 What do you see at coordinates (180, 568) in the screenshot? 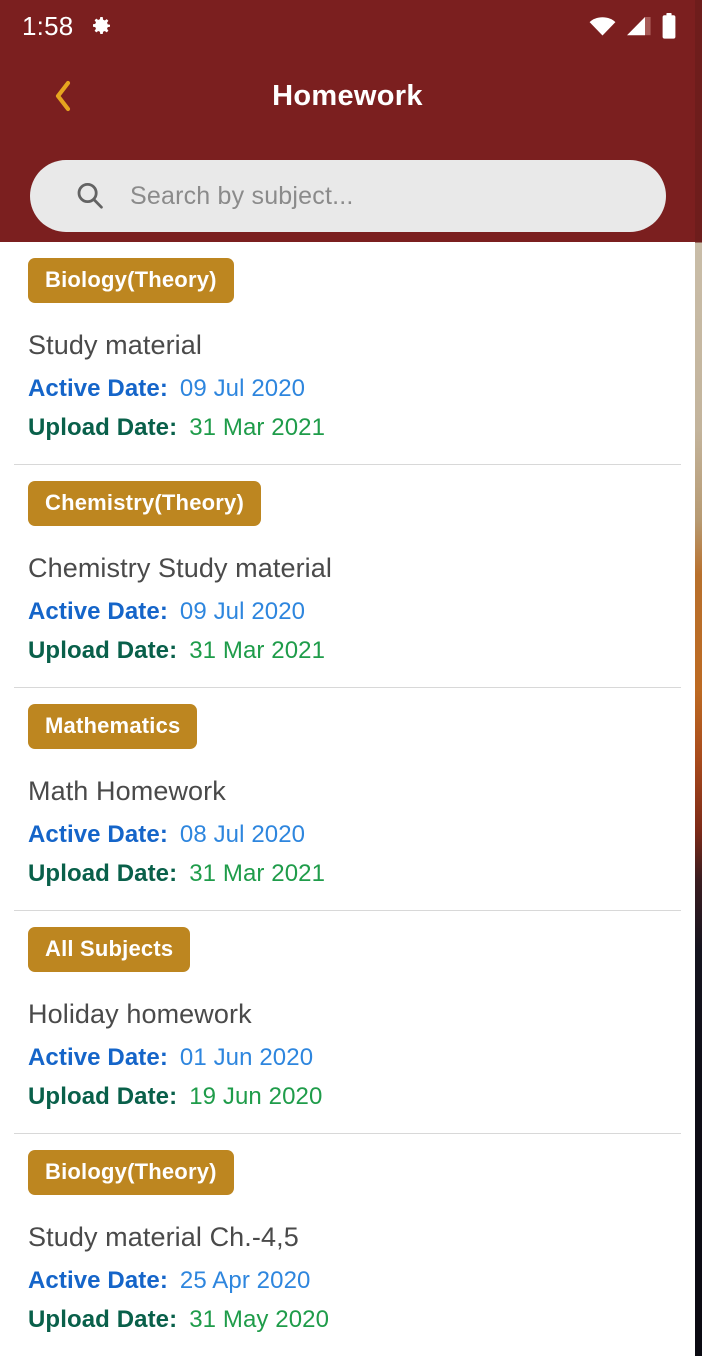
I see `homework-title: Chemistry Study material` at bounding box center [180, 568].